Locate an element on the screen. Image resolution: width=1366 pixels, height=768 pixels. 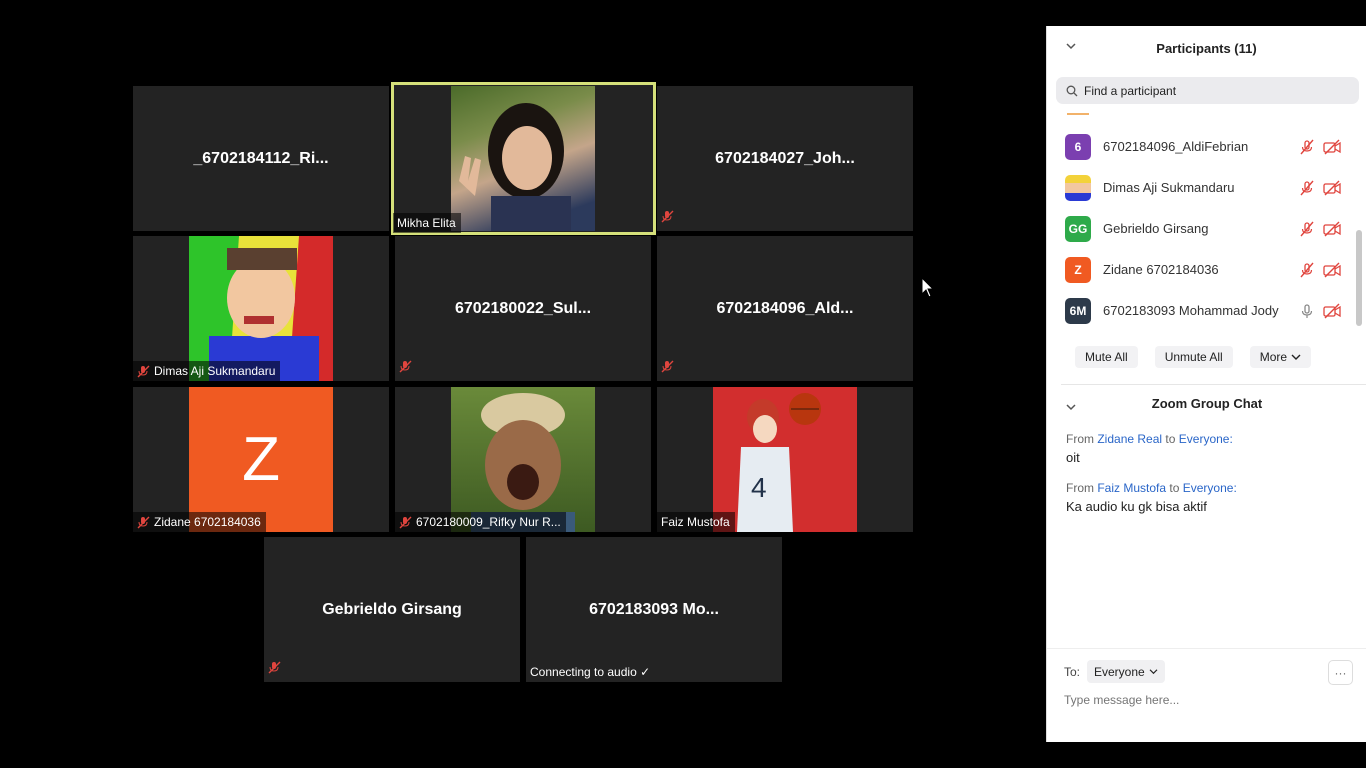
participant-row: Z Zidane 6702184036 is located at coordinates (1202, 269).